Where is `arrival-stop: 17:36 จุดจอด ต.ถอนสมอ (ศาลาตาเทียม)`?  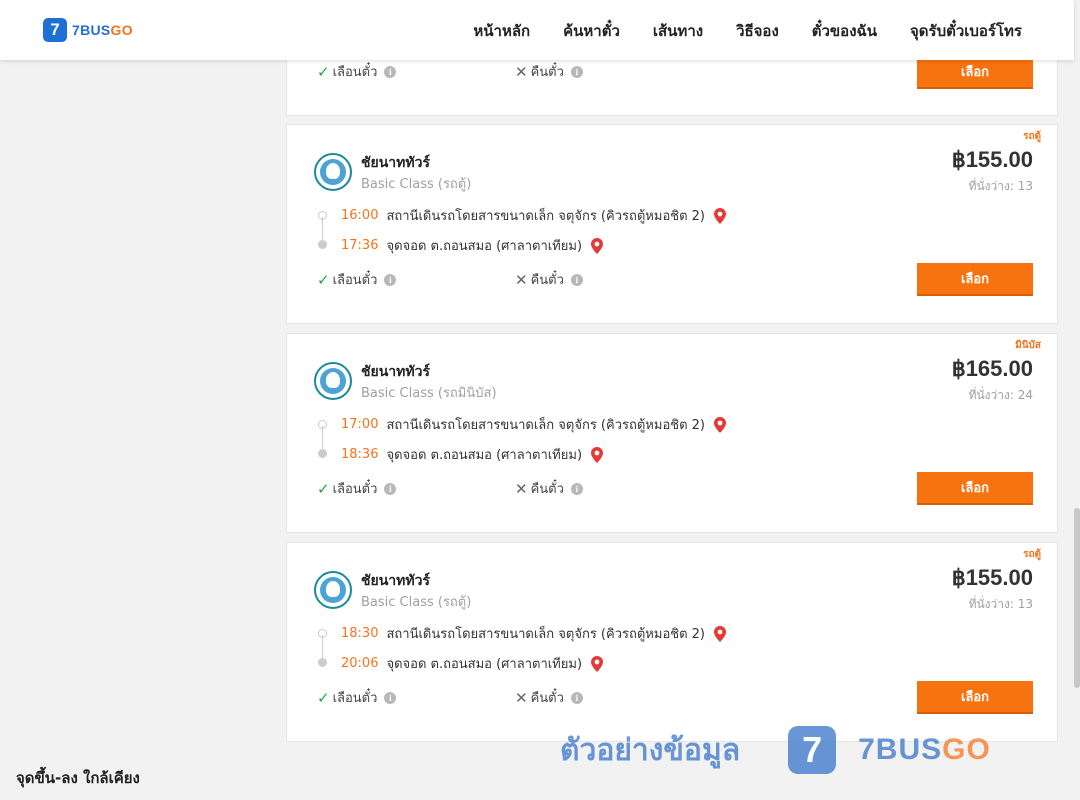
arrival-stop: 17:36 จุดจอด ต.ถอนสมอ (ศาลาตาเทียม) is located at coordinates (472, 245).